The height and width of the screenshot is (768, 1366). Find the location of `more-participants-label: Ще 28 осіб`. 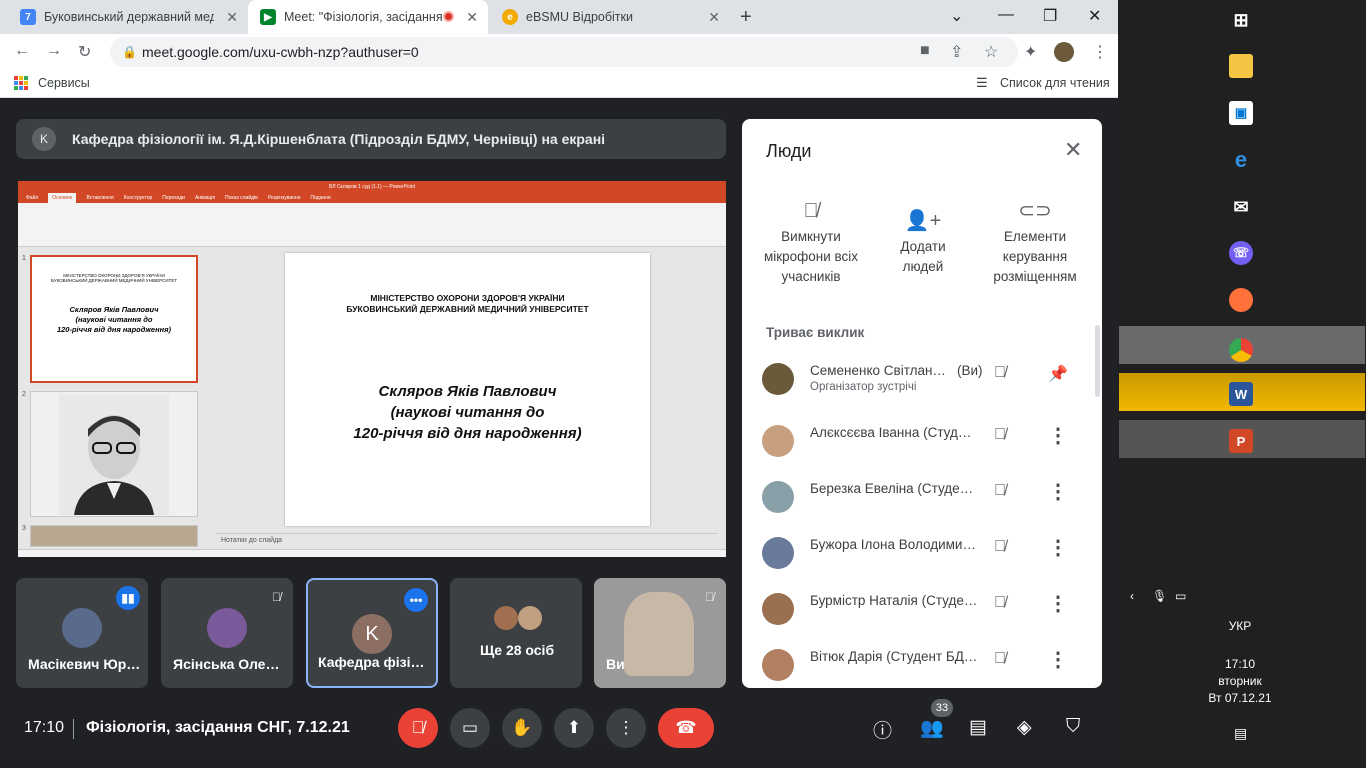

more-participants-label: Ще 28 осіб is located at coordinates (517, 650).